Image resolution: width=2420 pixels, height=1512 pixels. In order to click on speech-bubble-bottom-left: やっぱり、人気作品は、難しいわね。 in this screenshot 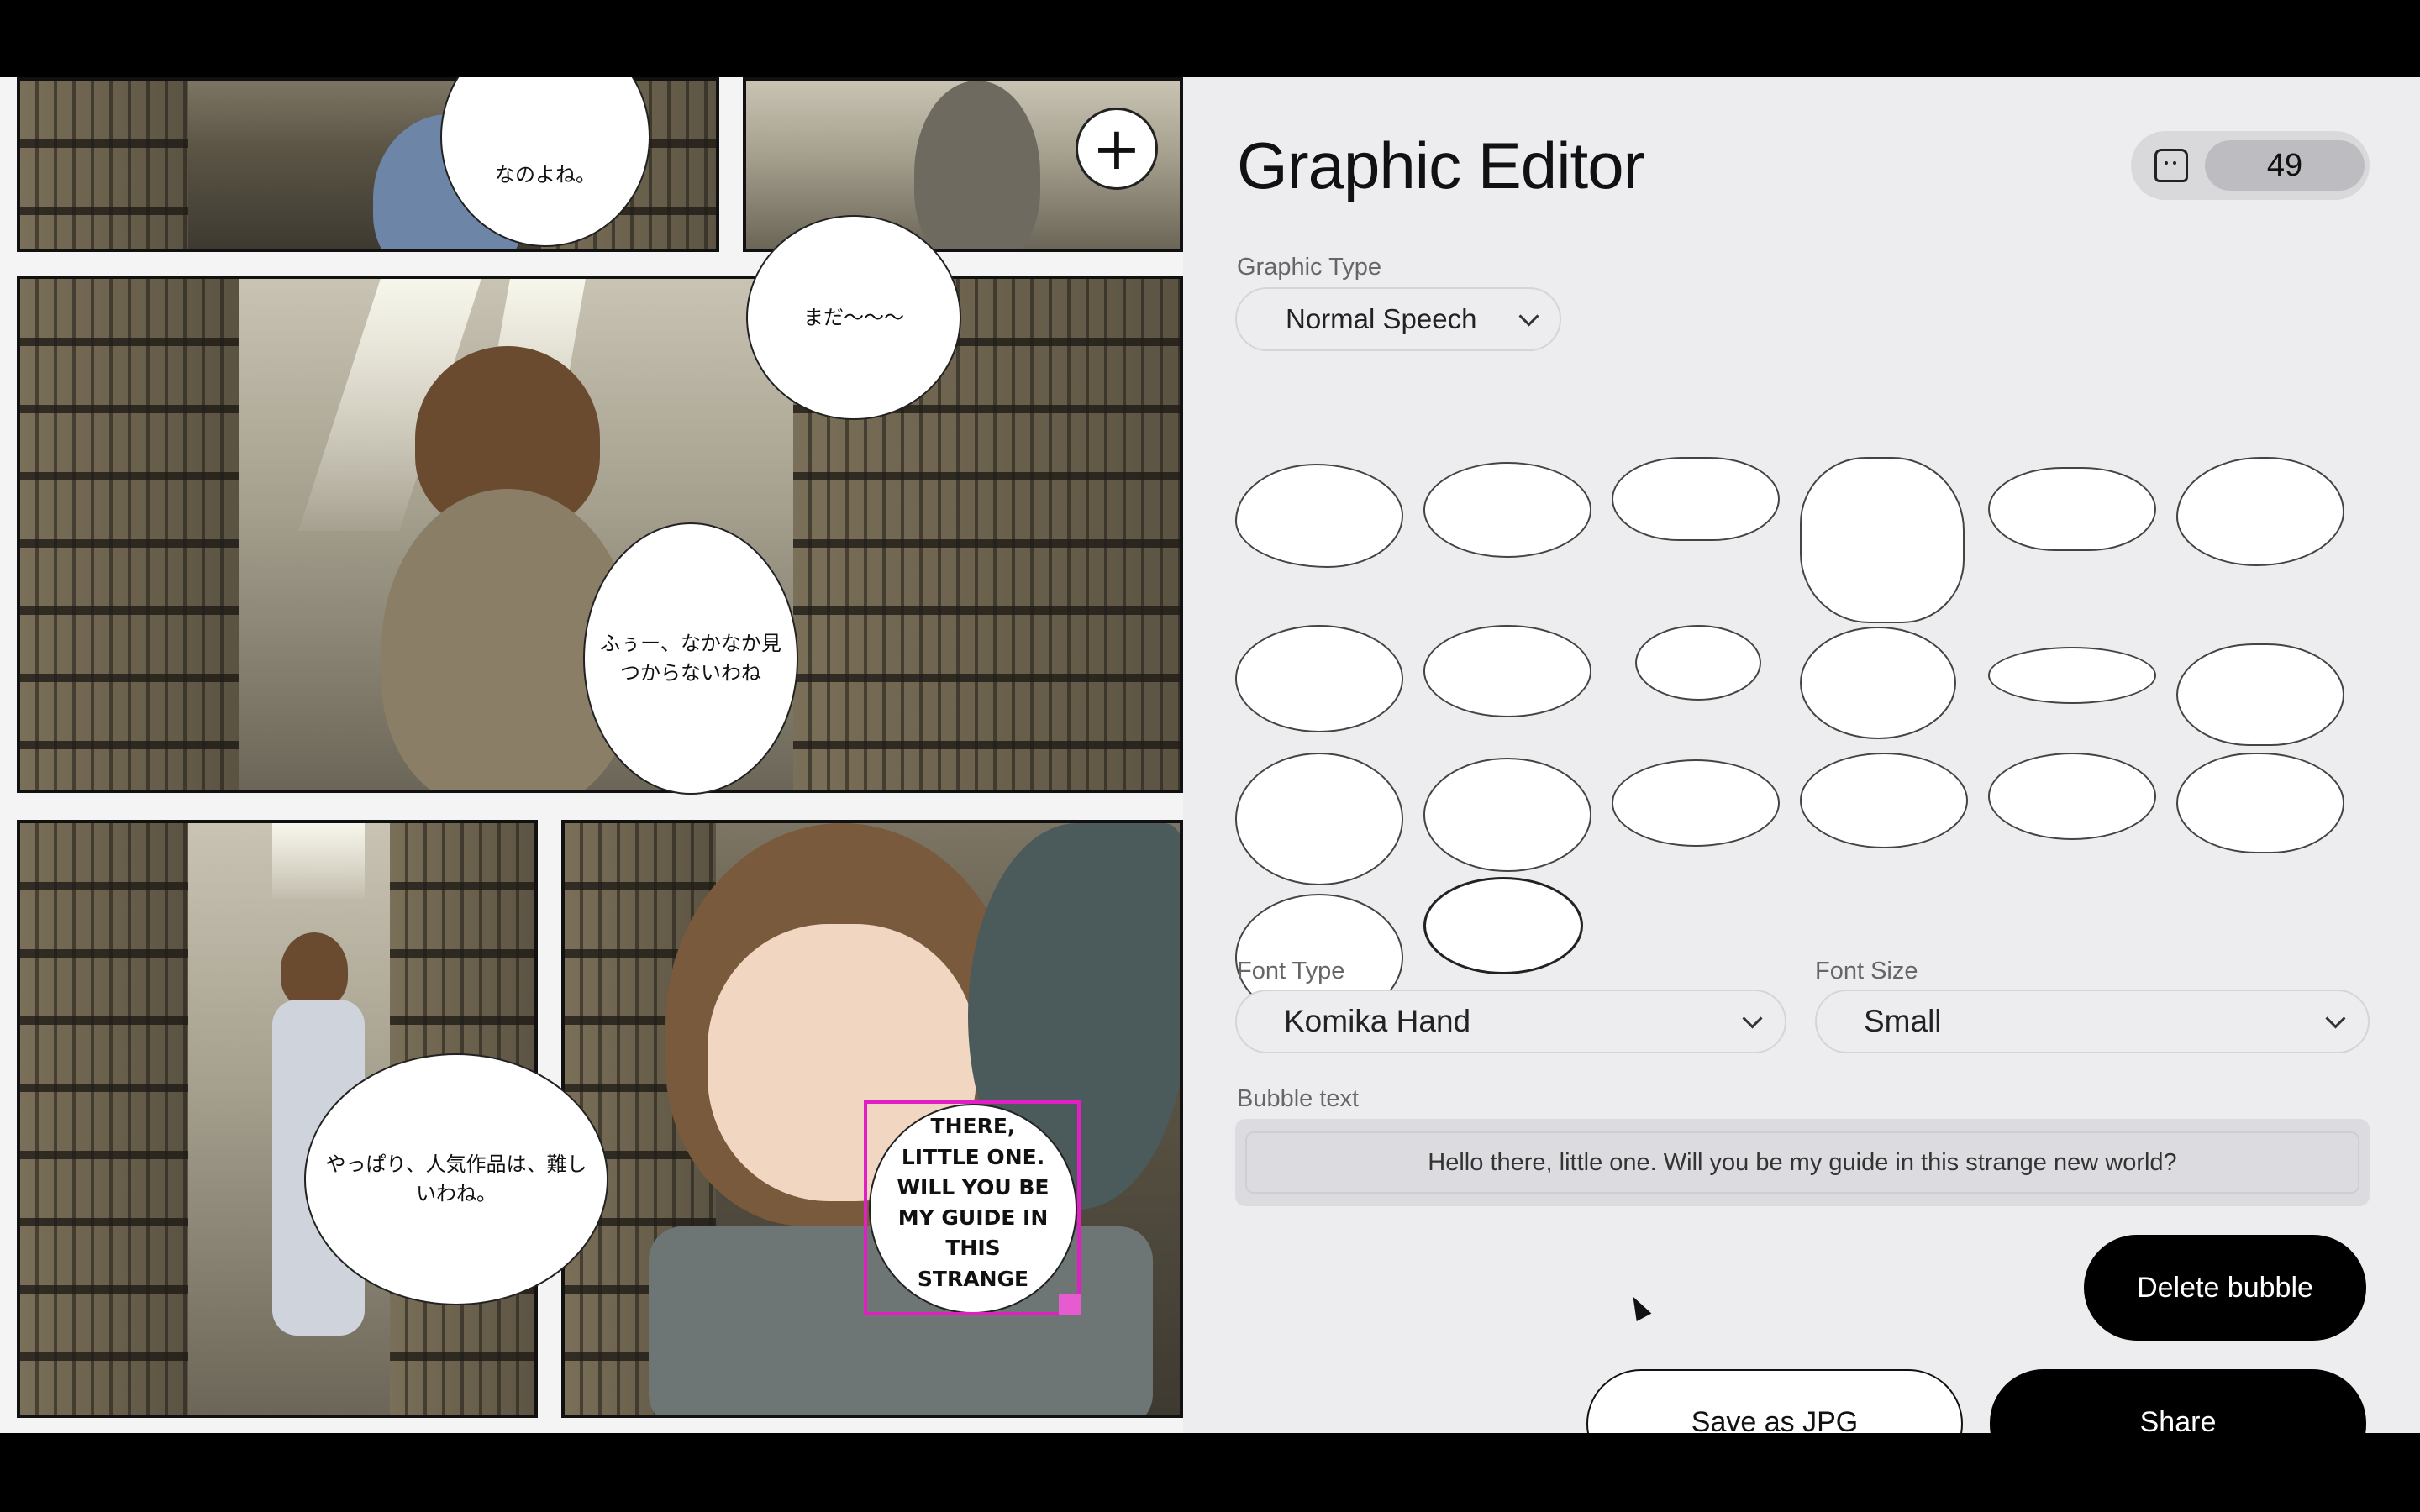, I will do `click(456, 1179)`.